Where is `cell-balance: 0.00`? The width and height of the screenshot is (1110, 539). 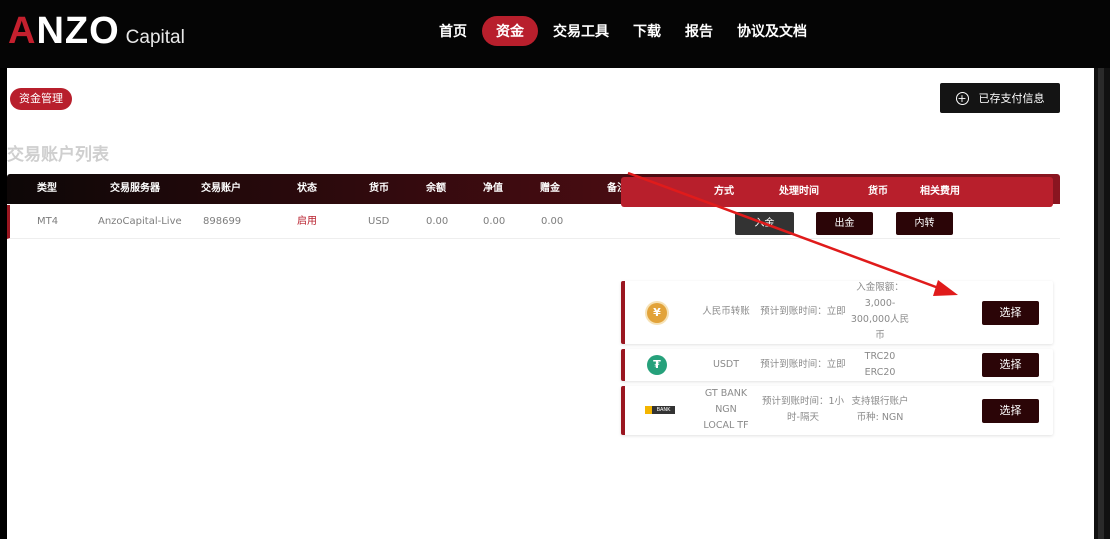
cell-balance: 0.00 is located at coordinates (437, 221).